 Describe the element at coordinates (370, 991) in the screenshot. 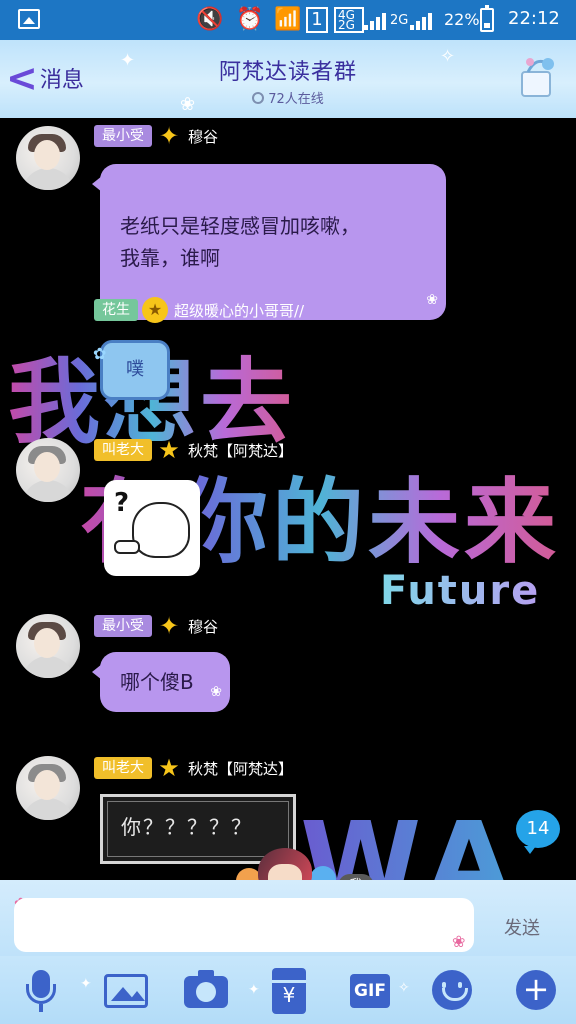

I see `gif-icon: GIF` at that location.